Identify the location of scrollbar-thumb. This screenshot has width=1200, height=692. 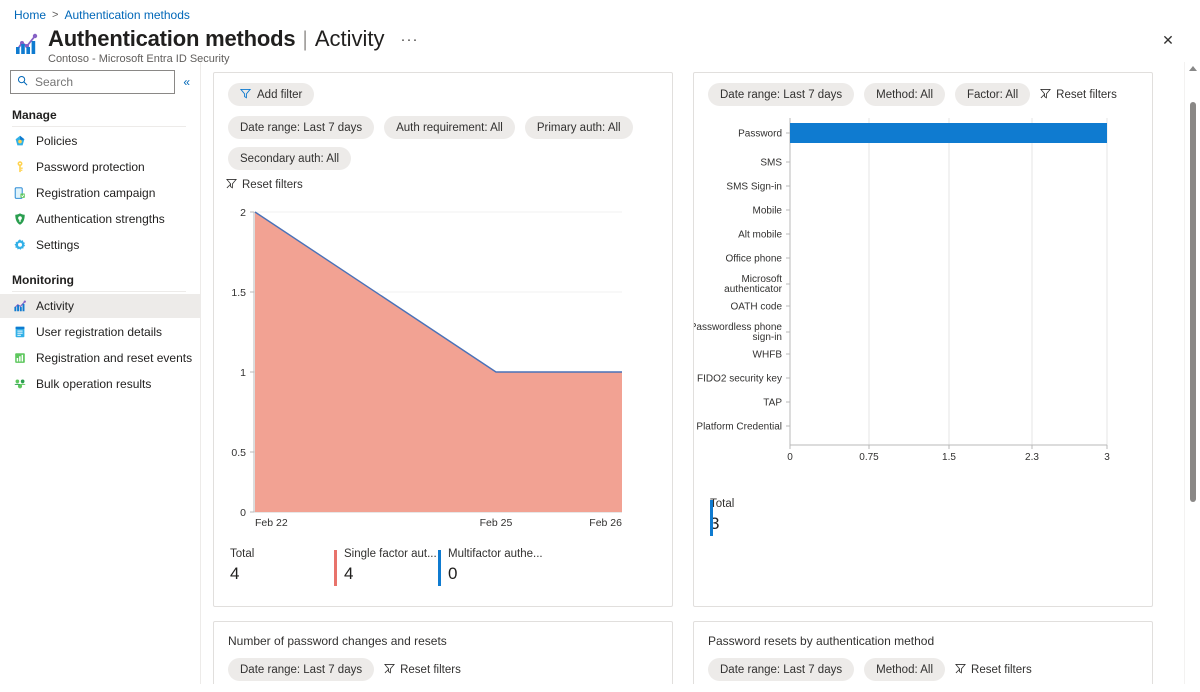
(1193, 302).